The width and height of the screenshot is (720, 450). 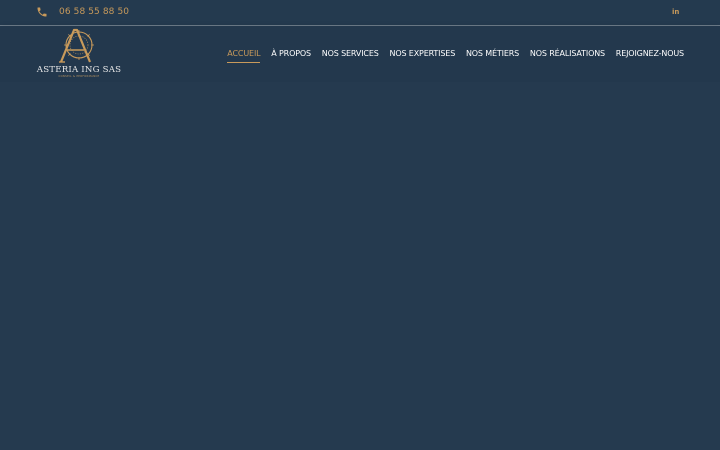 What do you see at coordinates (94, 12) in the screenshot?
I see `phone-number-link: 06 58 55 88 50` at bounding box center [94, 12].